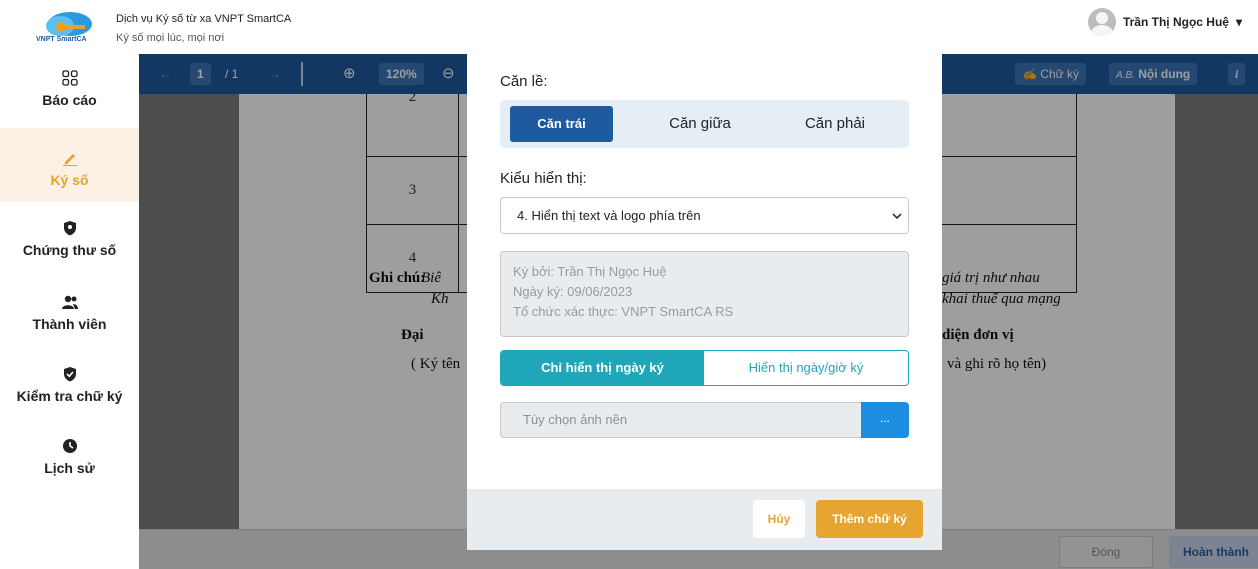 The width and height of the screenshot is (1258, 569). What do you see at coordinates (561, 124) in the screenshot?
I see `align-left-button: Căn trái` at bounding box center [561, 124].